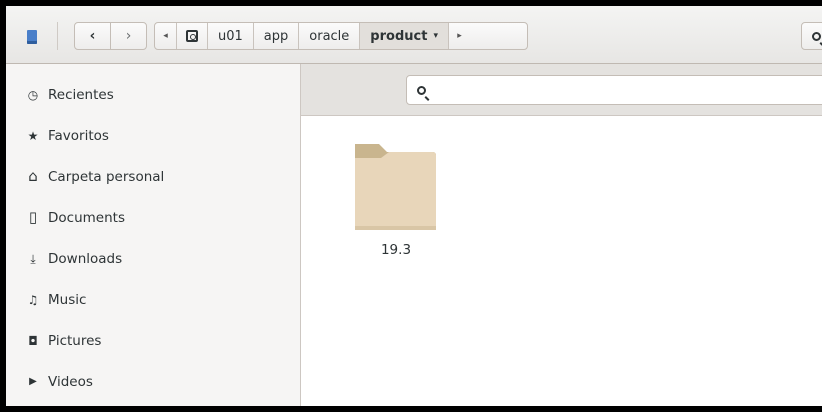 Image resolution: width=822 pixels, height=412 pixels. I want to click on star-icon: ★, so click(33, 135).